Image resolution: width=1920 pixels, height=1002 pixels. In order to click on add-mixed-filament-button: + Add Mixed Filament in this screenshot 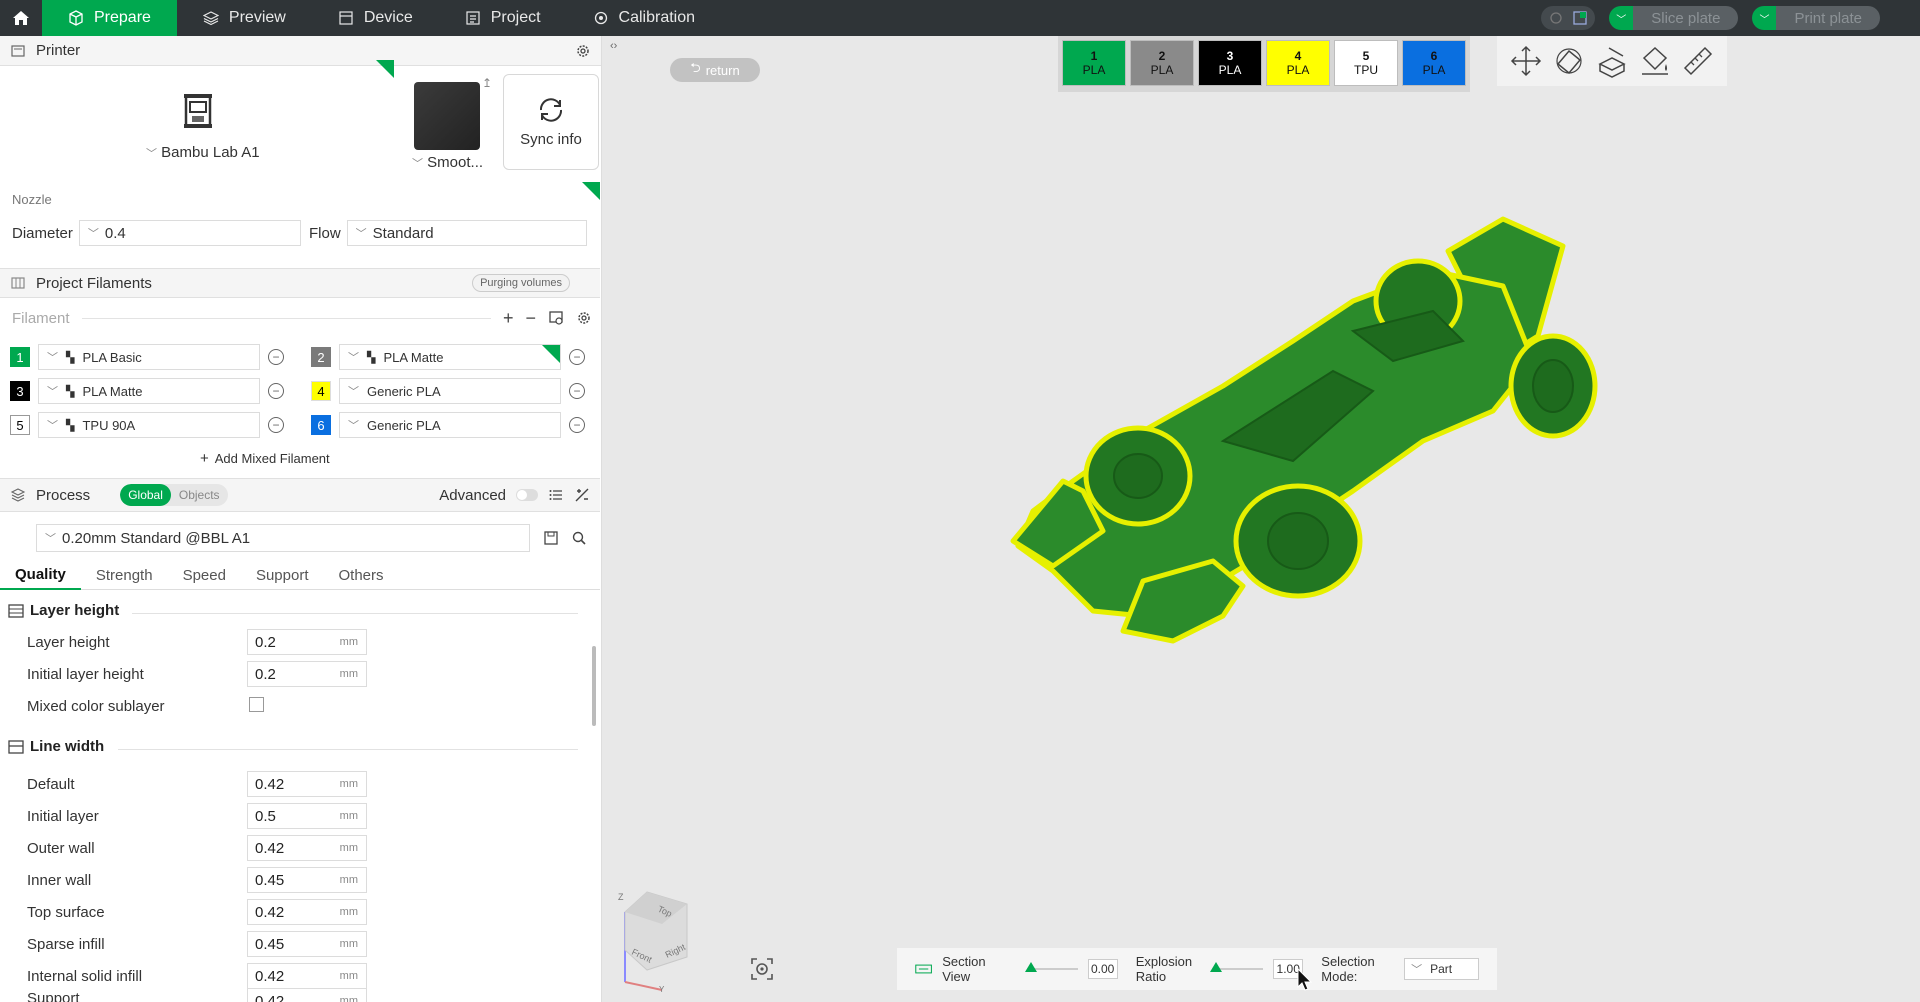, I will do `click(265, 458)`.